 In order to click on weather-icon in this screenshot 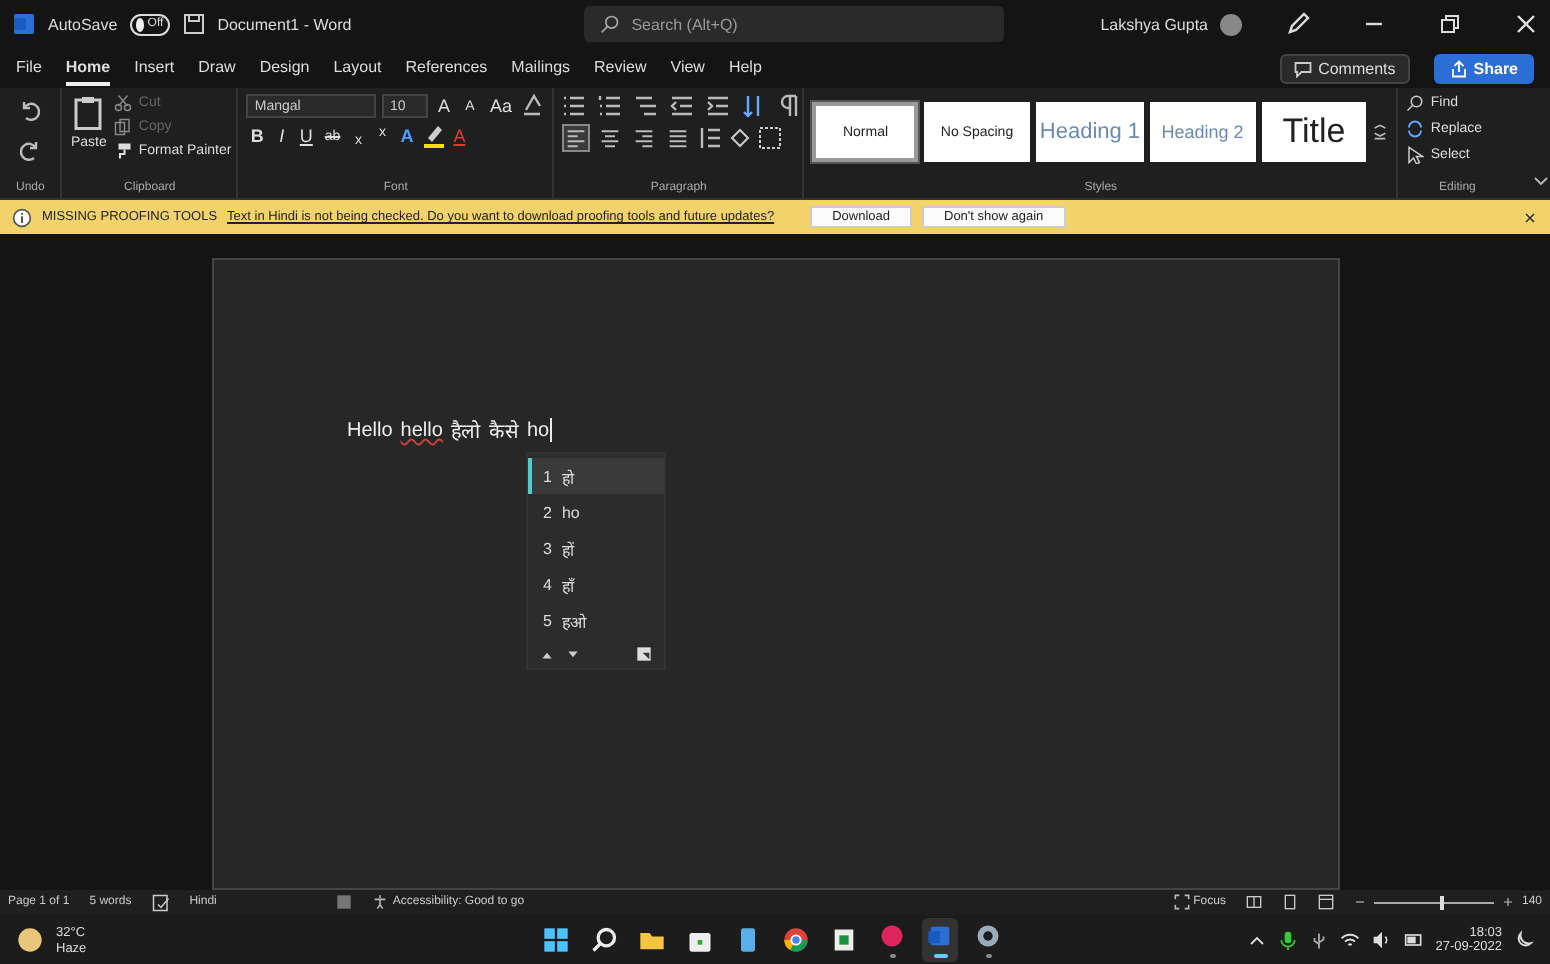, I will do `click(30, 940)`.